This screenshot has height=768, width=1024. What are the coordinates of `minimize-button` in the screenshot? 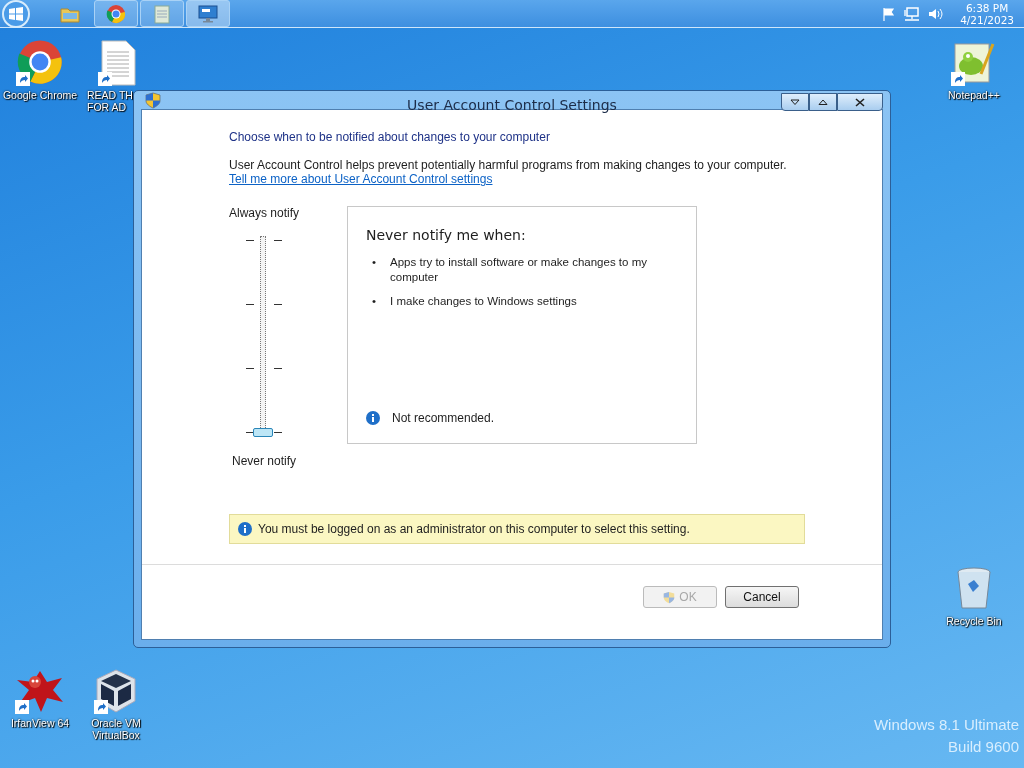 It's located at (795, 102).